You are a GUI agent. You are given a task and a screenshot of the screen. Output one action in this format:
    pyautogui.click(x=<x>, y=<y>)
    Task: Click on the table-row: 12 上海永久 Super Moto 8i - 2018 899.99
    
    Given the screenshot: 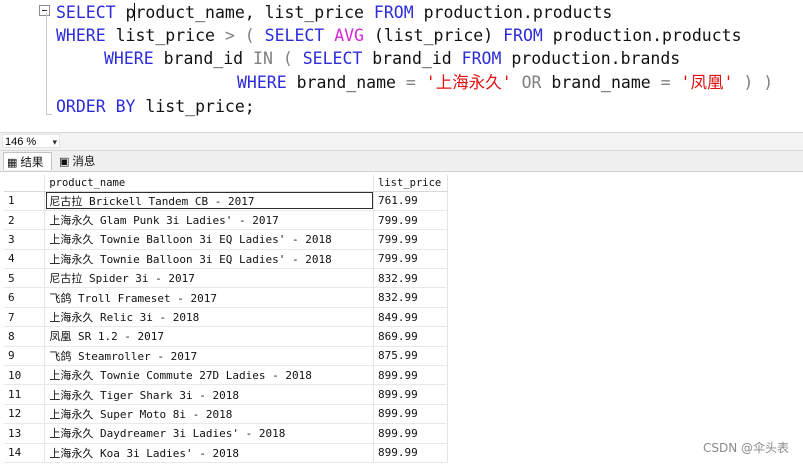 What is the action you would take?
    pyautogui.click(x=226, y=414)
    